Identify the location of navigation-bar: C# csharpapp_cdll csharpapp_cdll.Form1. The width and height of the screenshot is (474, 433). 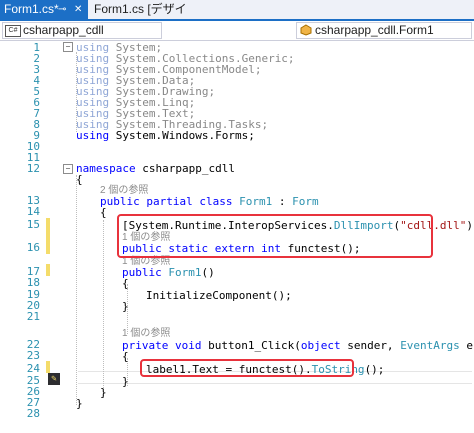
(237, 31).